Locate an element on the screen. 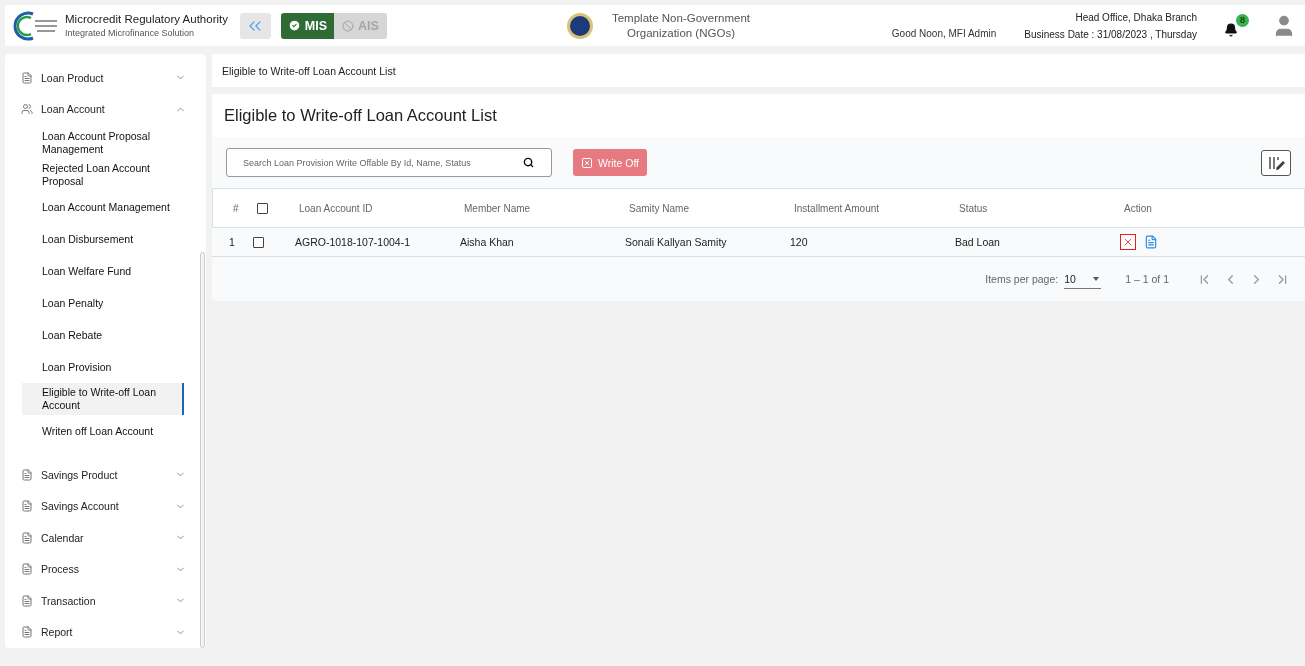 The width and height of the screenshot is (1305, 666). sidebar-group: Savings Product is located at coordinates (105, 475).